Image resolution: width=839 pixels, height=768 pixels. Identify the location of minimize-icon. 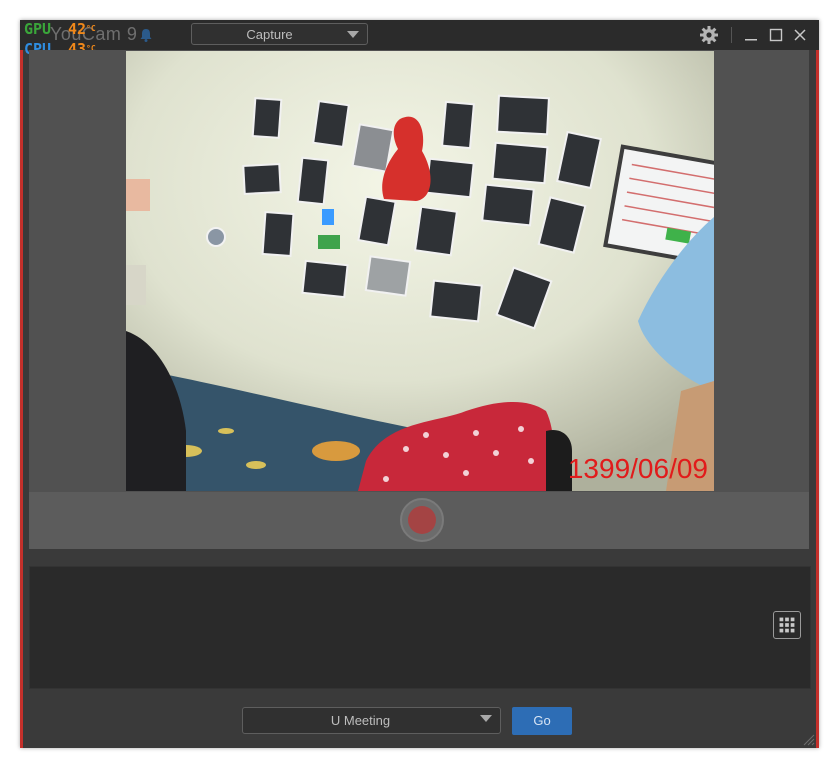
(751, 35).